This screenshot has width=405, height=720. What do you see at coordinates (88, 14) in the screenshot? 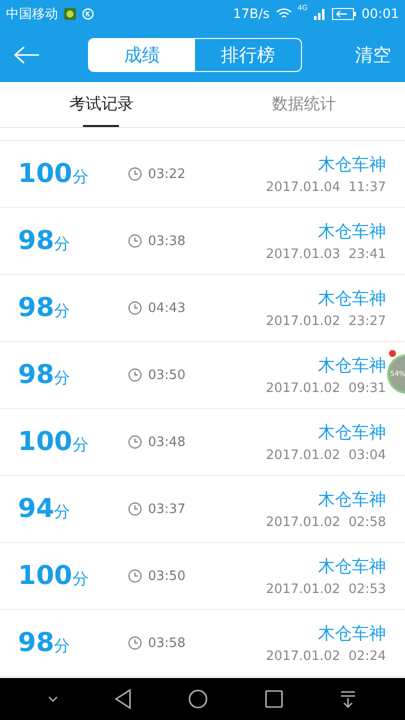
I see `k-circle-icon` at bounding box center [88, 14].